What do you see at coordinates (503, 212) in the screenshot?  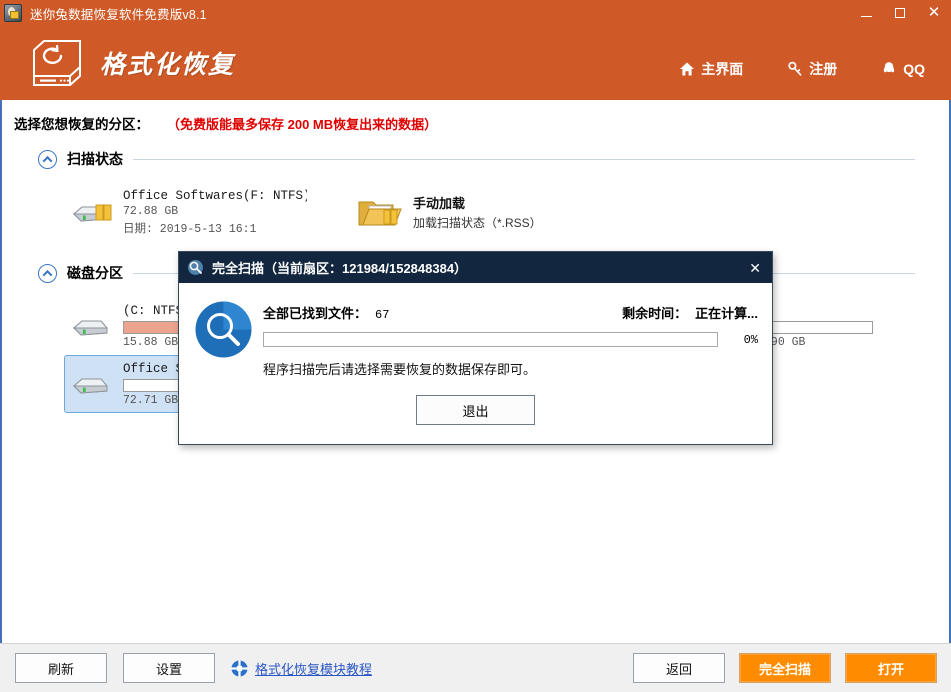 I see `drive-meta: 手动加载 加载扫描状态（*.RSS）` at bounding box center [503, 212].